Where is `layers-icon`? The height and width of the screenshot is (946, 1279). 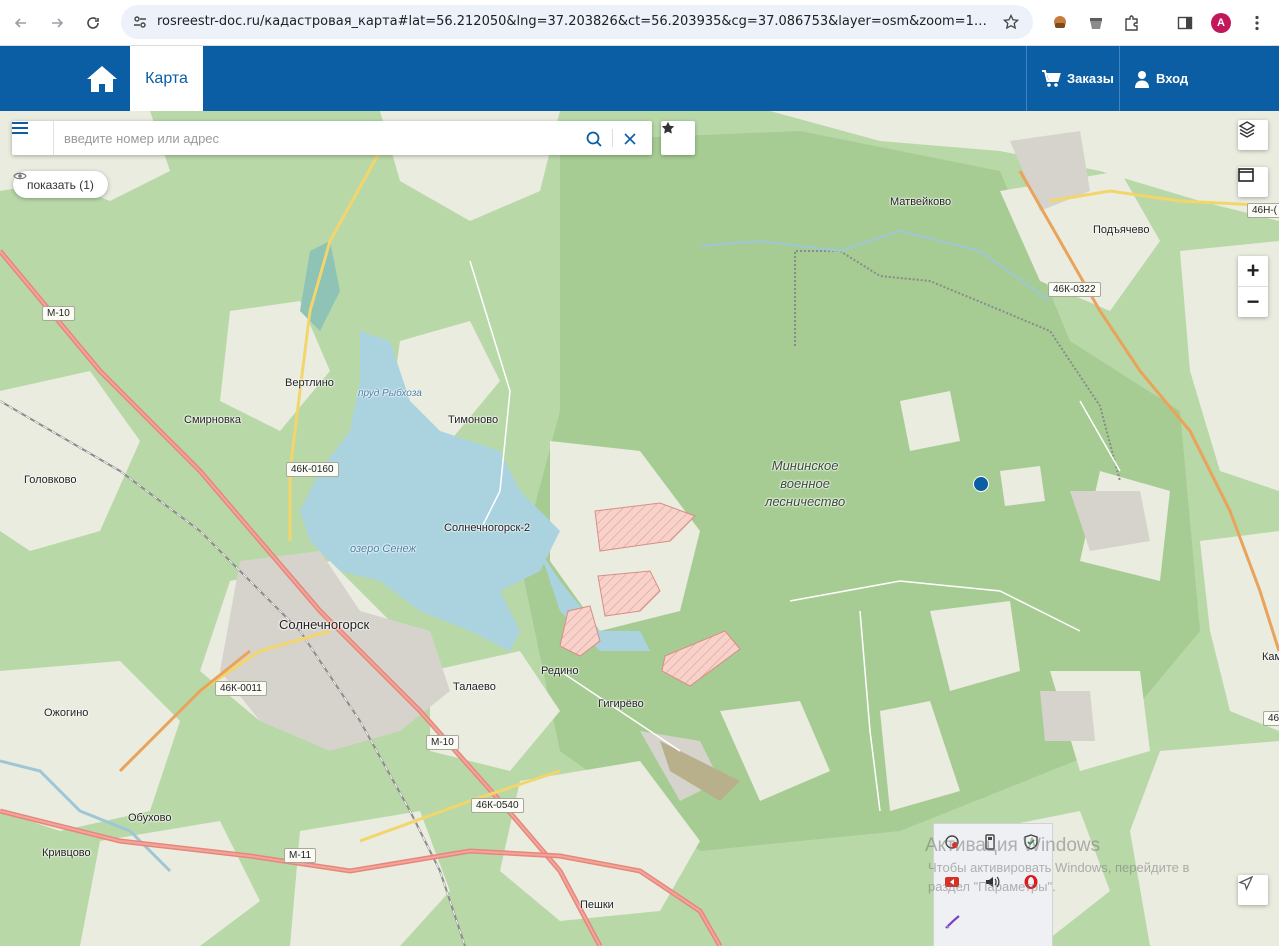
layers-icon is located at coordinates (1247, 129).